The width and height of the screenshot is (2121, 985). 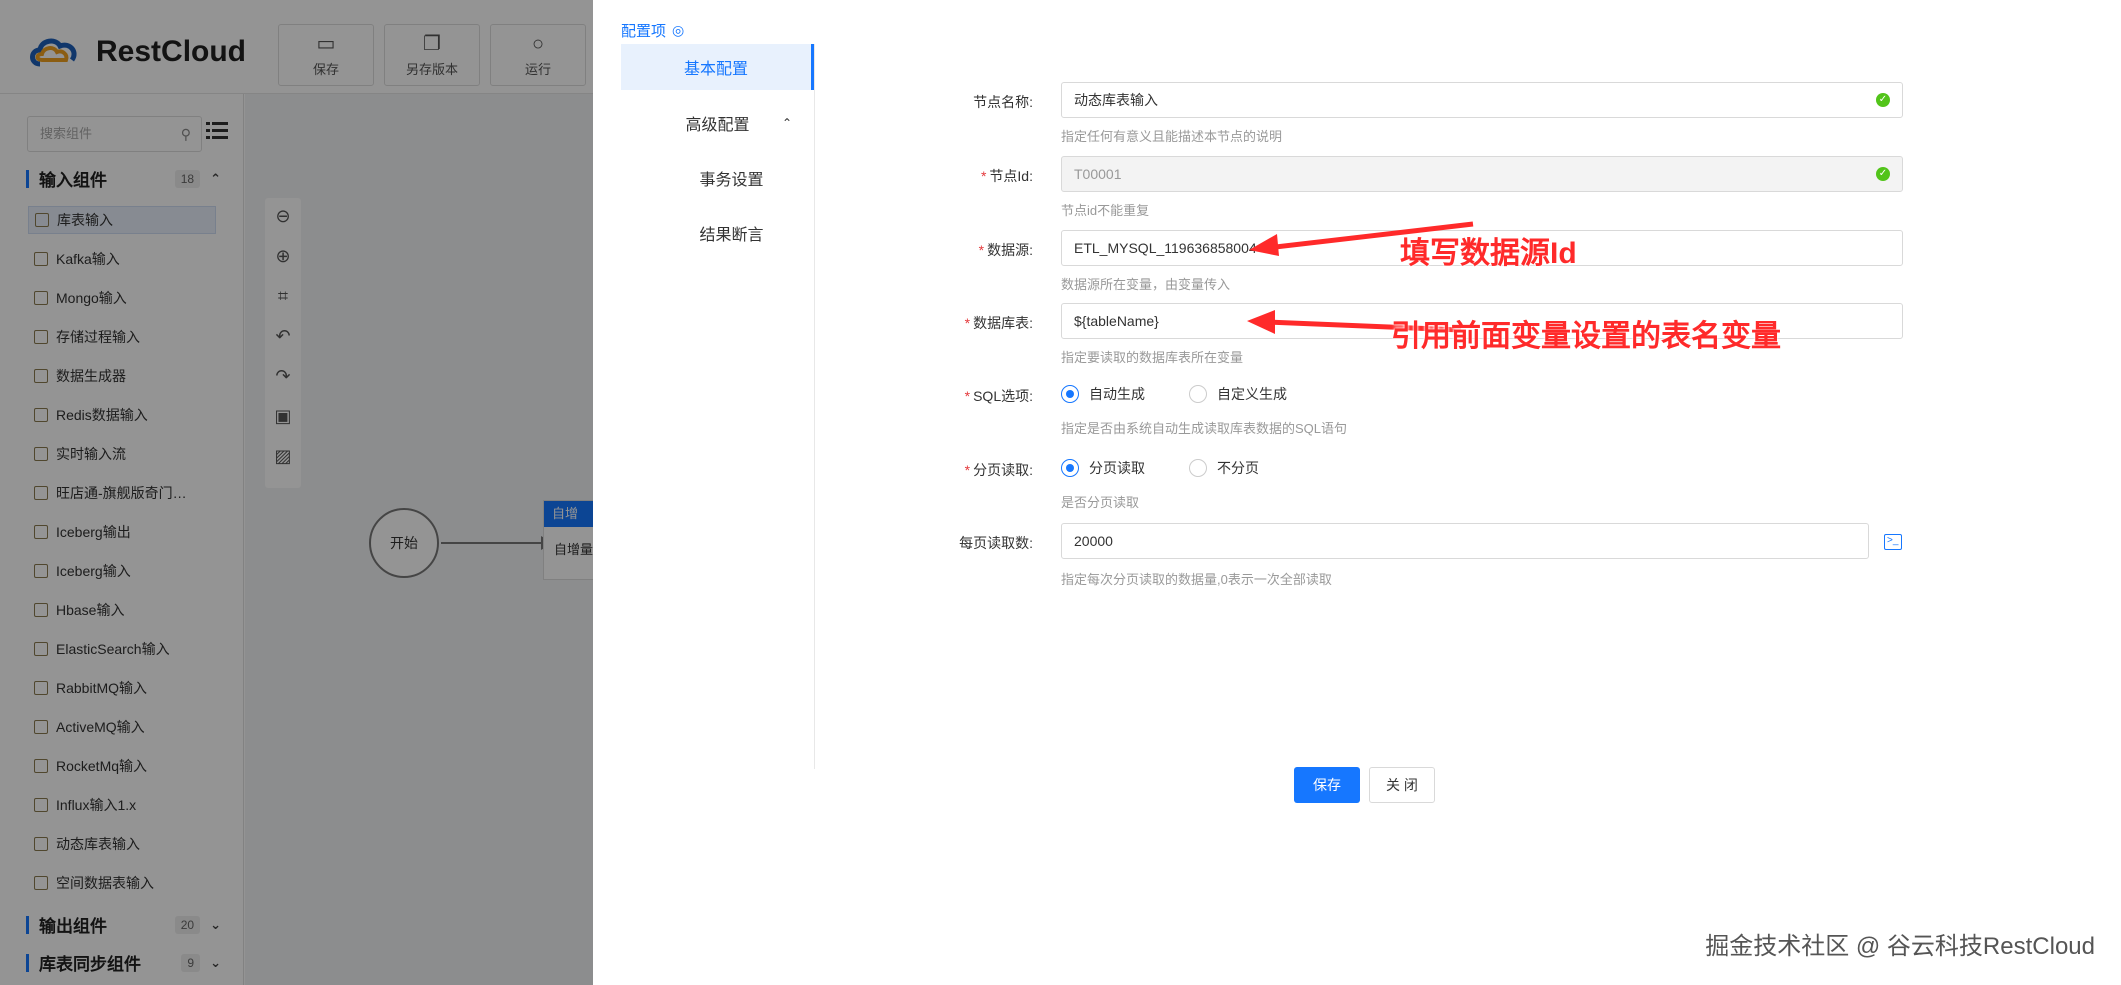 What do you see at coordinates (1003, 323) in the screenshot?
I see `db-table-label-text: 数据库表:` at bounding box center [1003, 323].